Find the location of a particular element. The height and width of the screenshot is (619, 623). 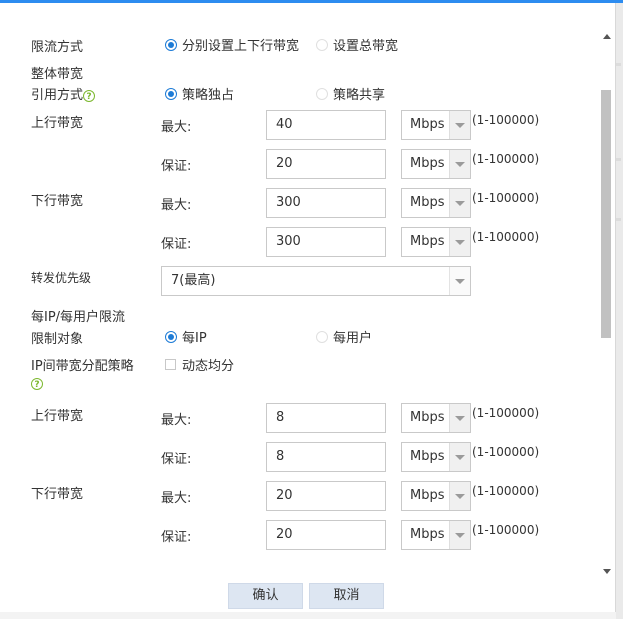

per-down-max-label: 最大: is located at coordinates (176, 498).